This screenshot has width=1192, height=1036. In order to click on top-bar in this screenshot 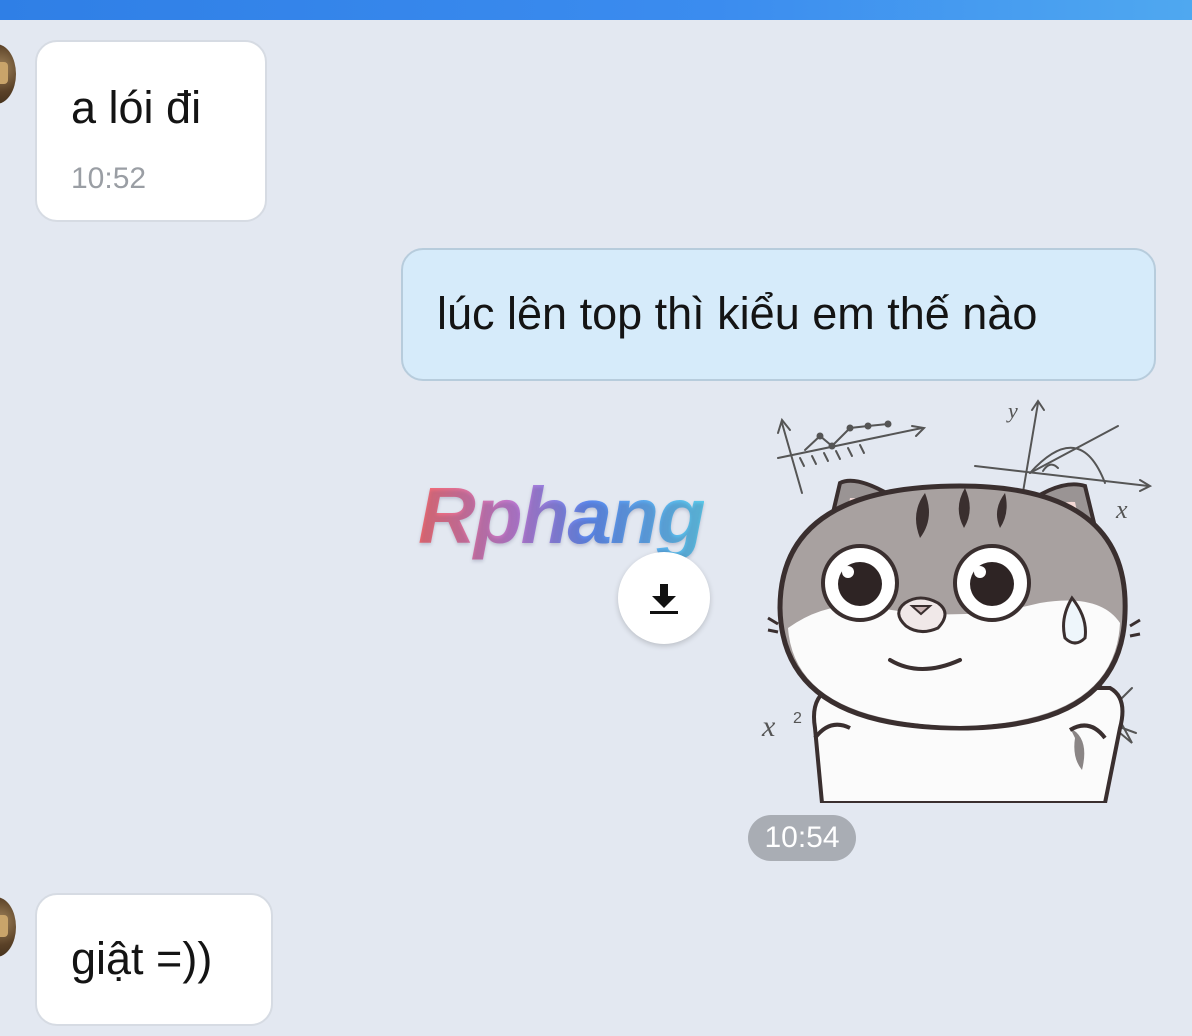, I will do `click(596, 10)`.